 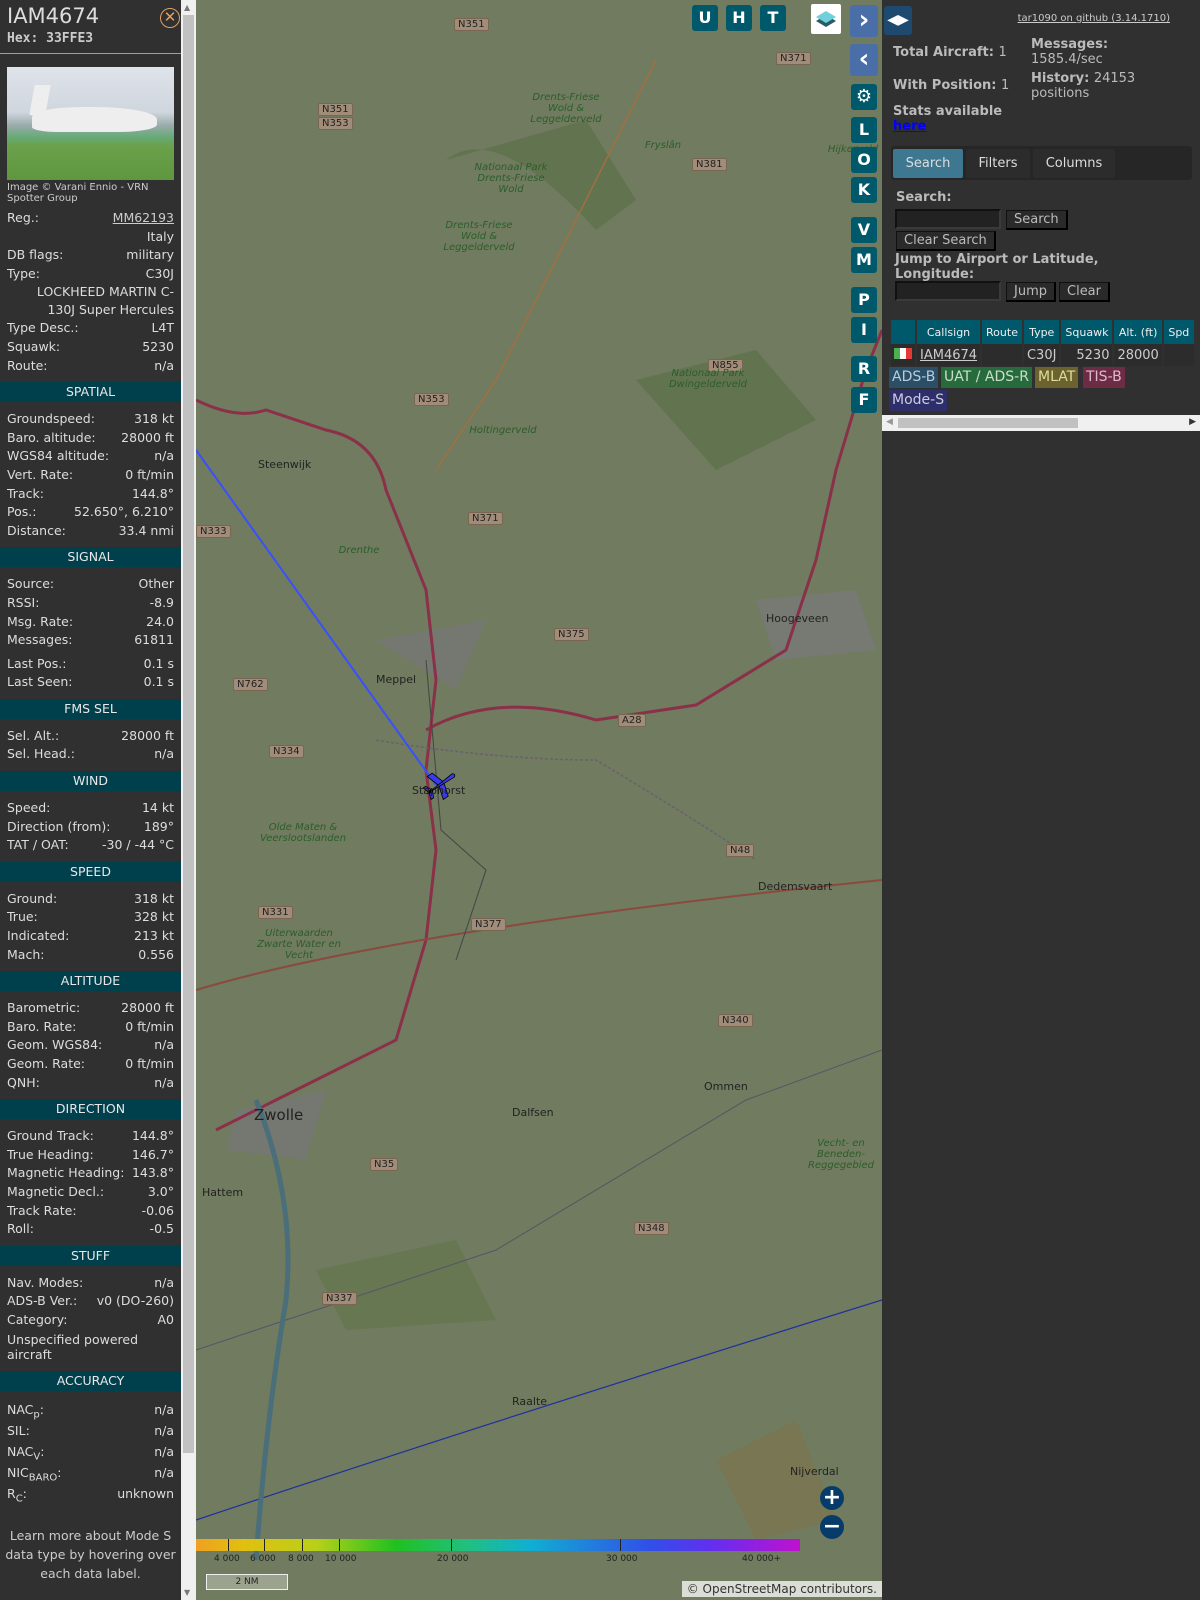 What do you see at coordinates (90, 640) in the screenshot?
I see `data-row: Messages: 61811` at bounding box center [90, 640].